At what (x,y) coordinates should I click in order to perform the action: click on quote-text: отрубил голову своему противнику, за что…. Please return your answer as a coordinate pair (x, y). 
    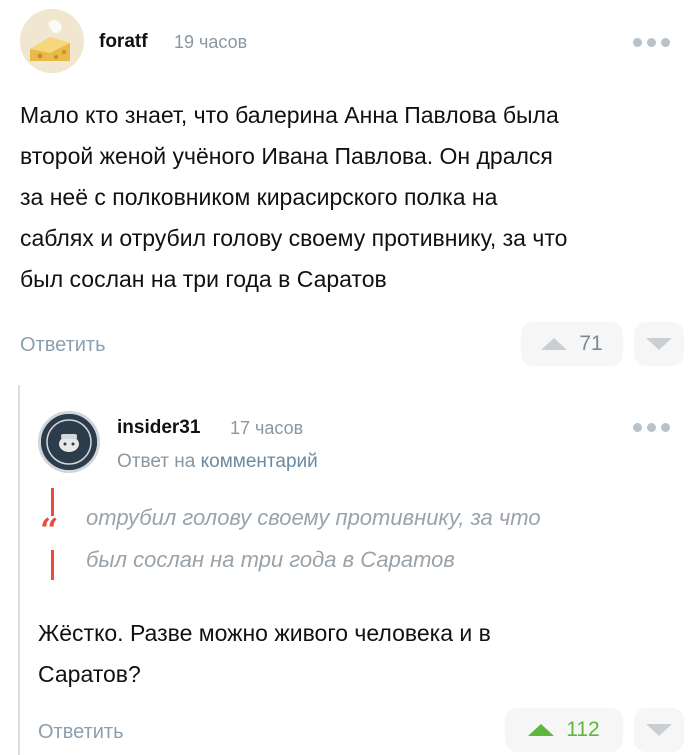
    Looking at the image, I should click on (313, 539).